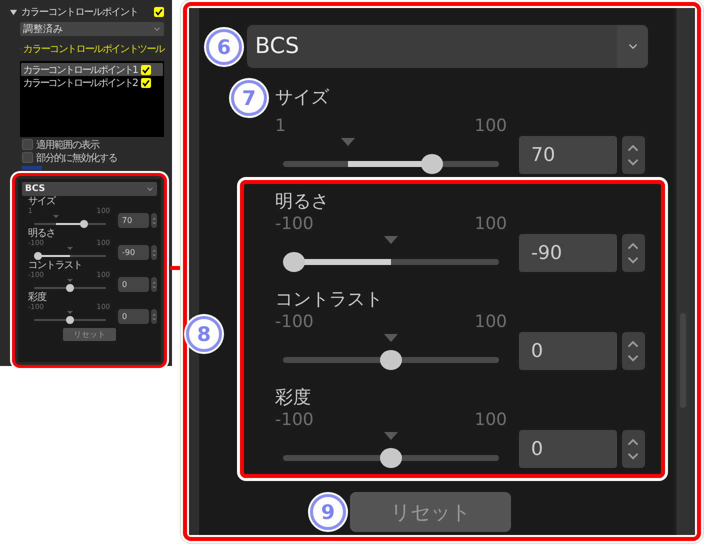 This screenshot has height=545, width=704. What do you see at coordinates (93, 49) in the screenshot?
I see `tool-link: カラーコントロールポイントツール` at bounding box center [93, 49].